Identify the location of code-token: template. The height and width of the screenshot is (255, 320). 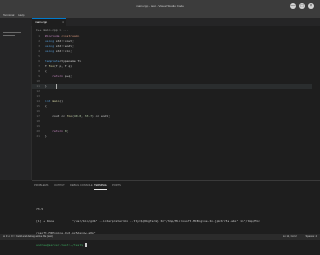
(52, 61).